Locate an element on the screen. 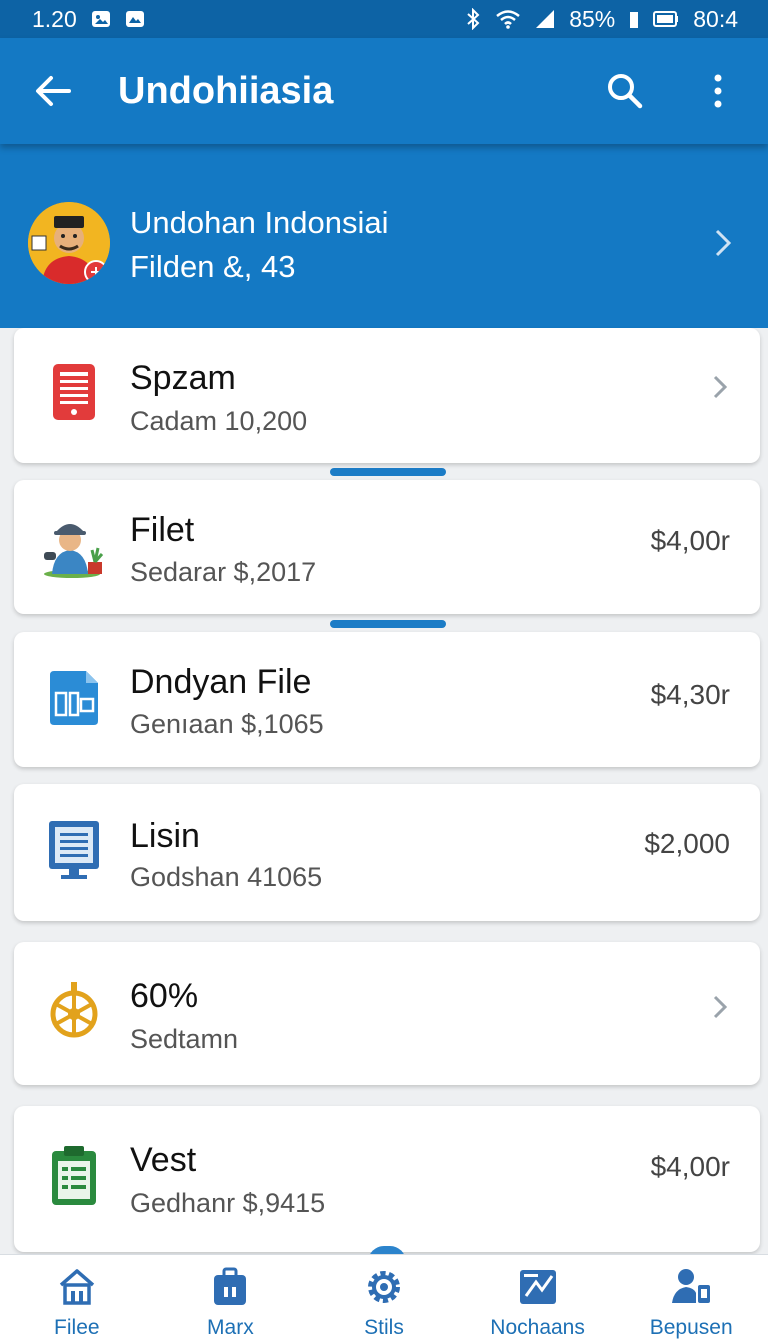  item-title: Lisin is located at coordinates (165, 836).